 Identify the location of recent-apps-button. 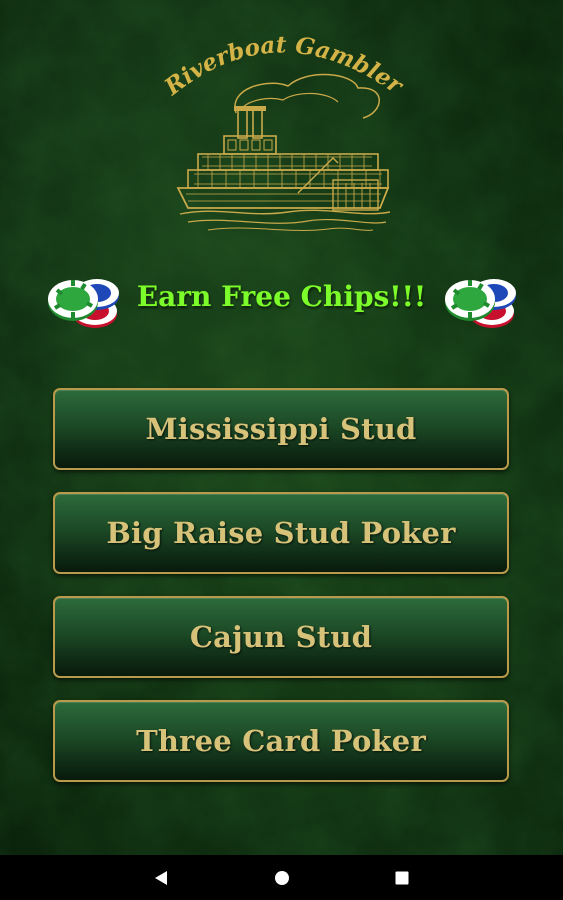
(402, 878).